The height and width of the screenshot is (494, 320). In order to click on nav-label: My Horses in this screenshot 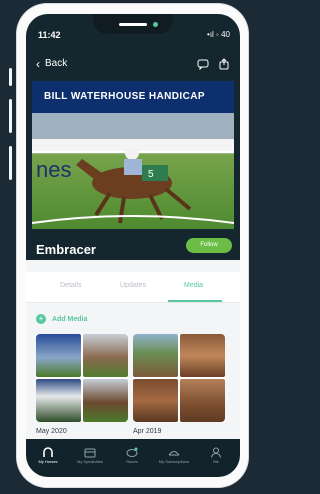, I will do `click(48, 461)`.